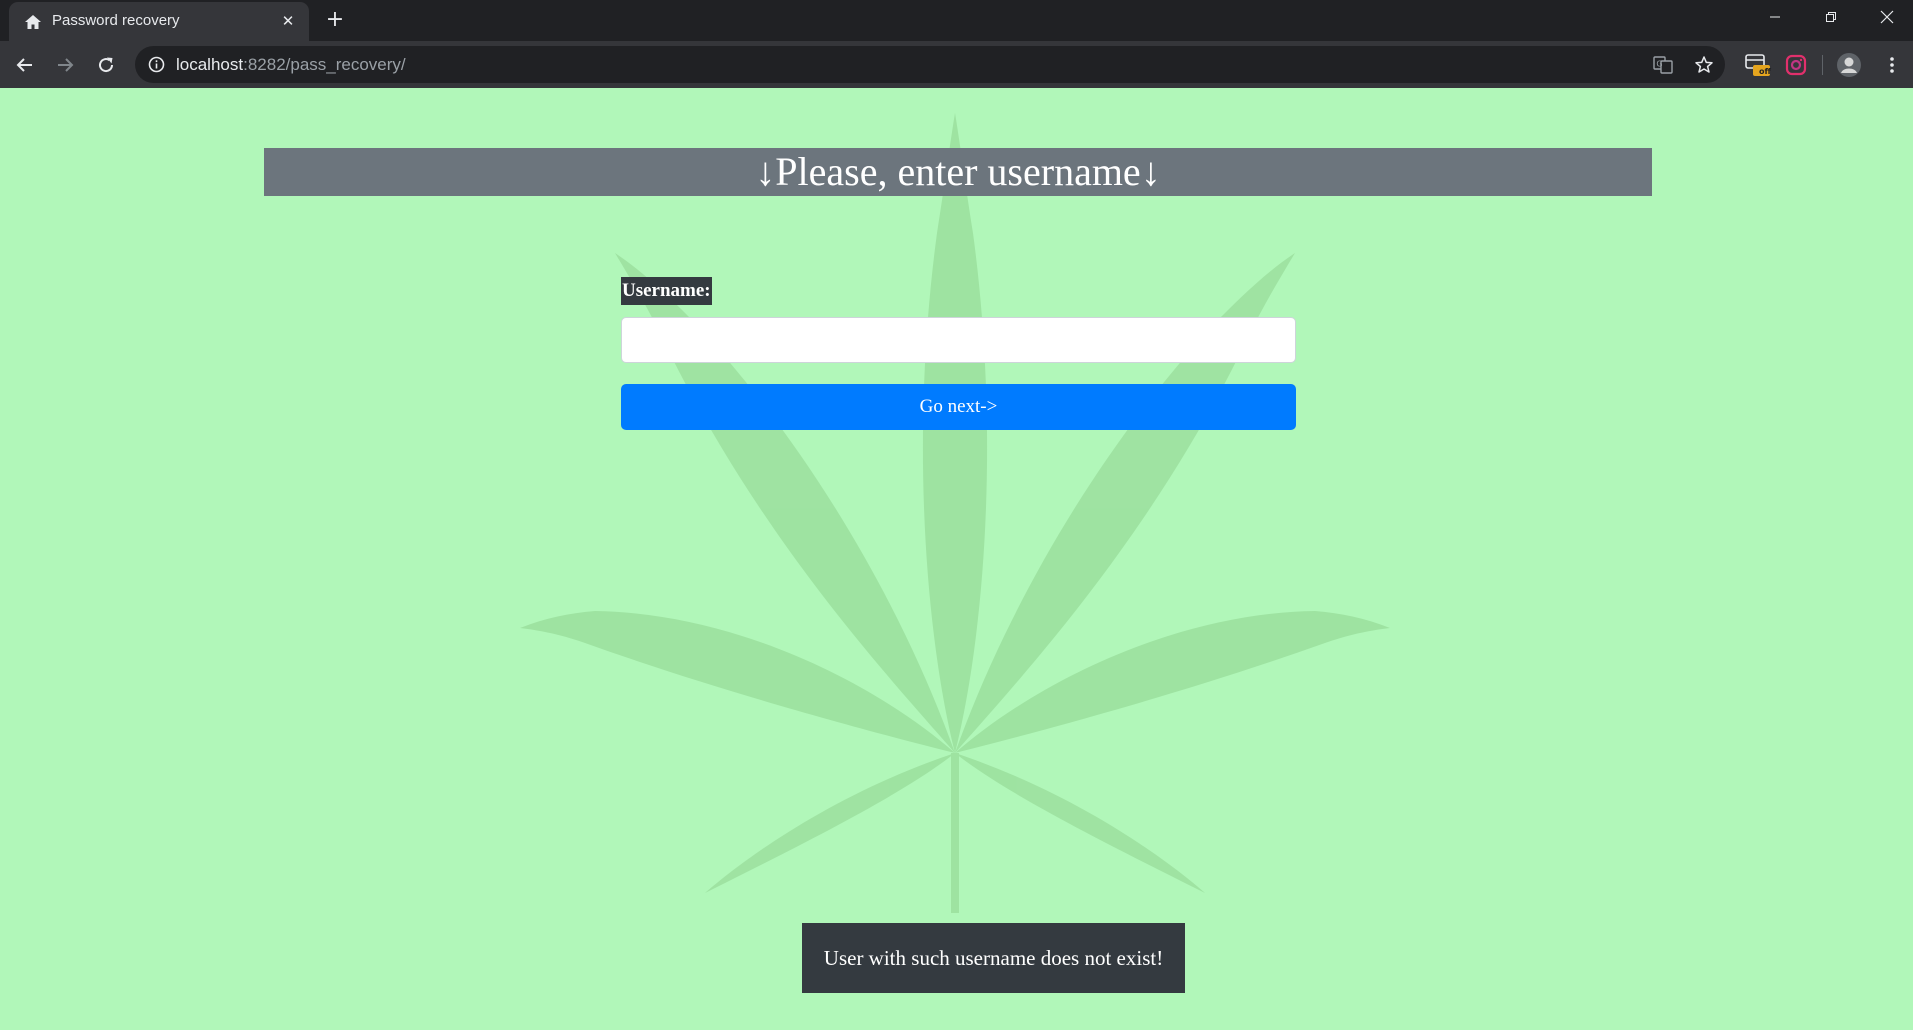  Describe the element at coordinates (288, 21) in the screenshot. I see `close-tab-icon: ✕` at that location.